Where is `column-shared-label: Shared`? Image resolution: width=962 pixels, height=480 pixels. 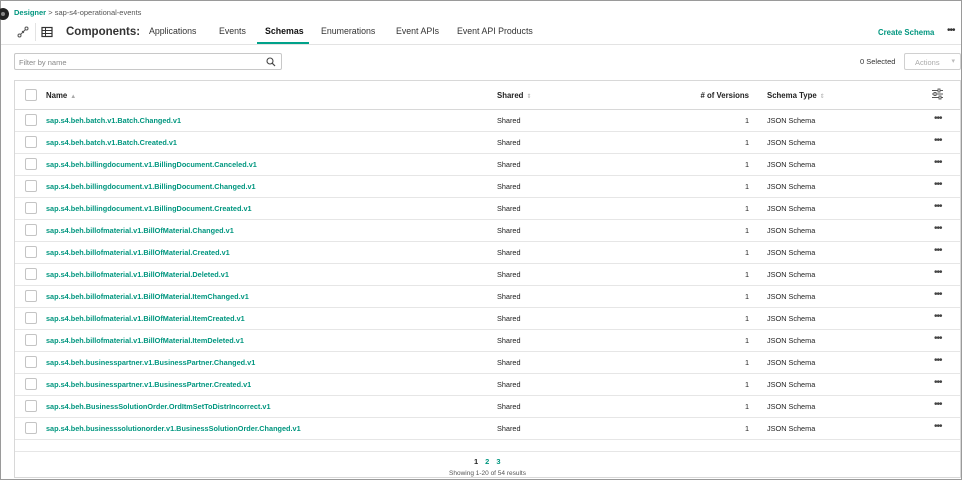 column-shared-label: Shared is located at coordinates (510, 95).